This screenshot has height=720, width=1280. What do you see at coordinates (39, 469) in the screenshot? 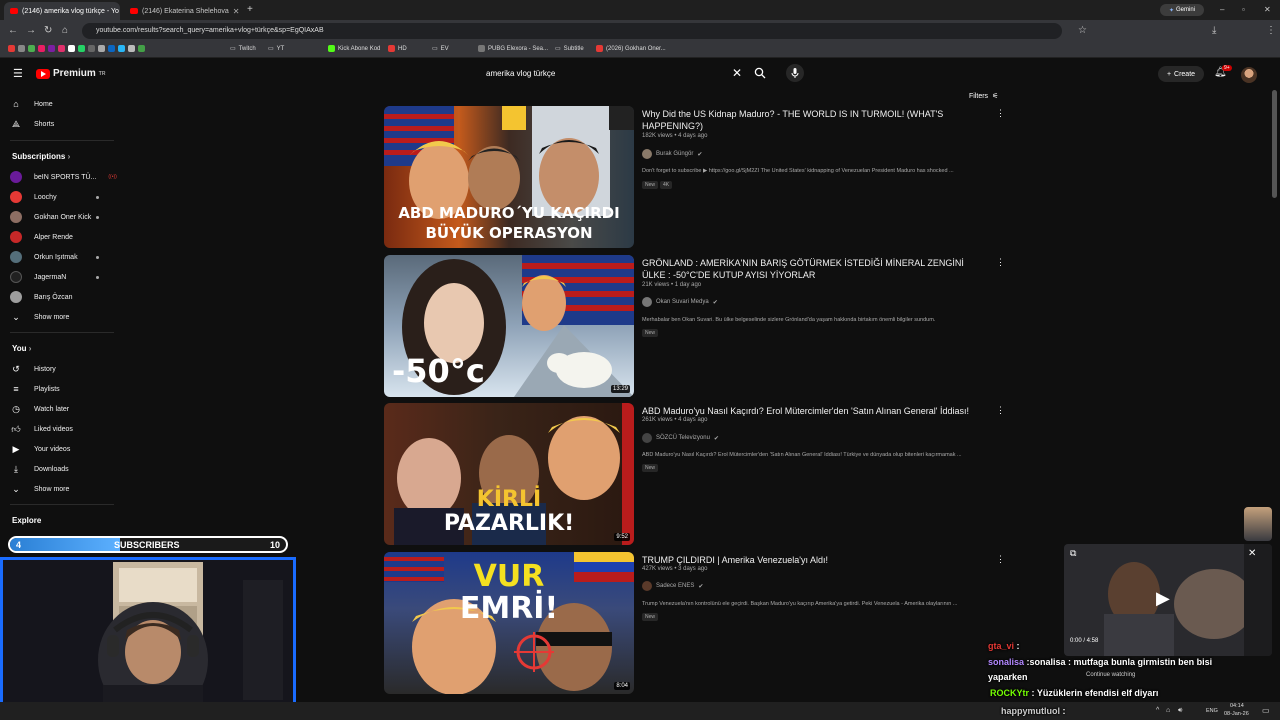
I see `sidebar-item-downloads: ⤓ Downloads` at bounding box center [39, 469].